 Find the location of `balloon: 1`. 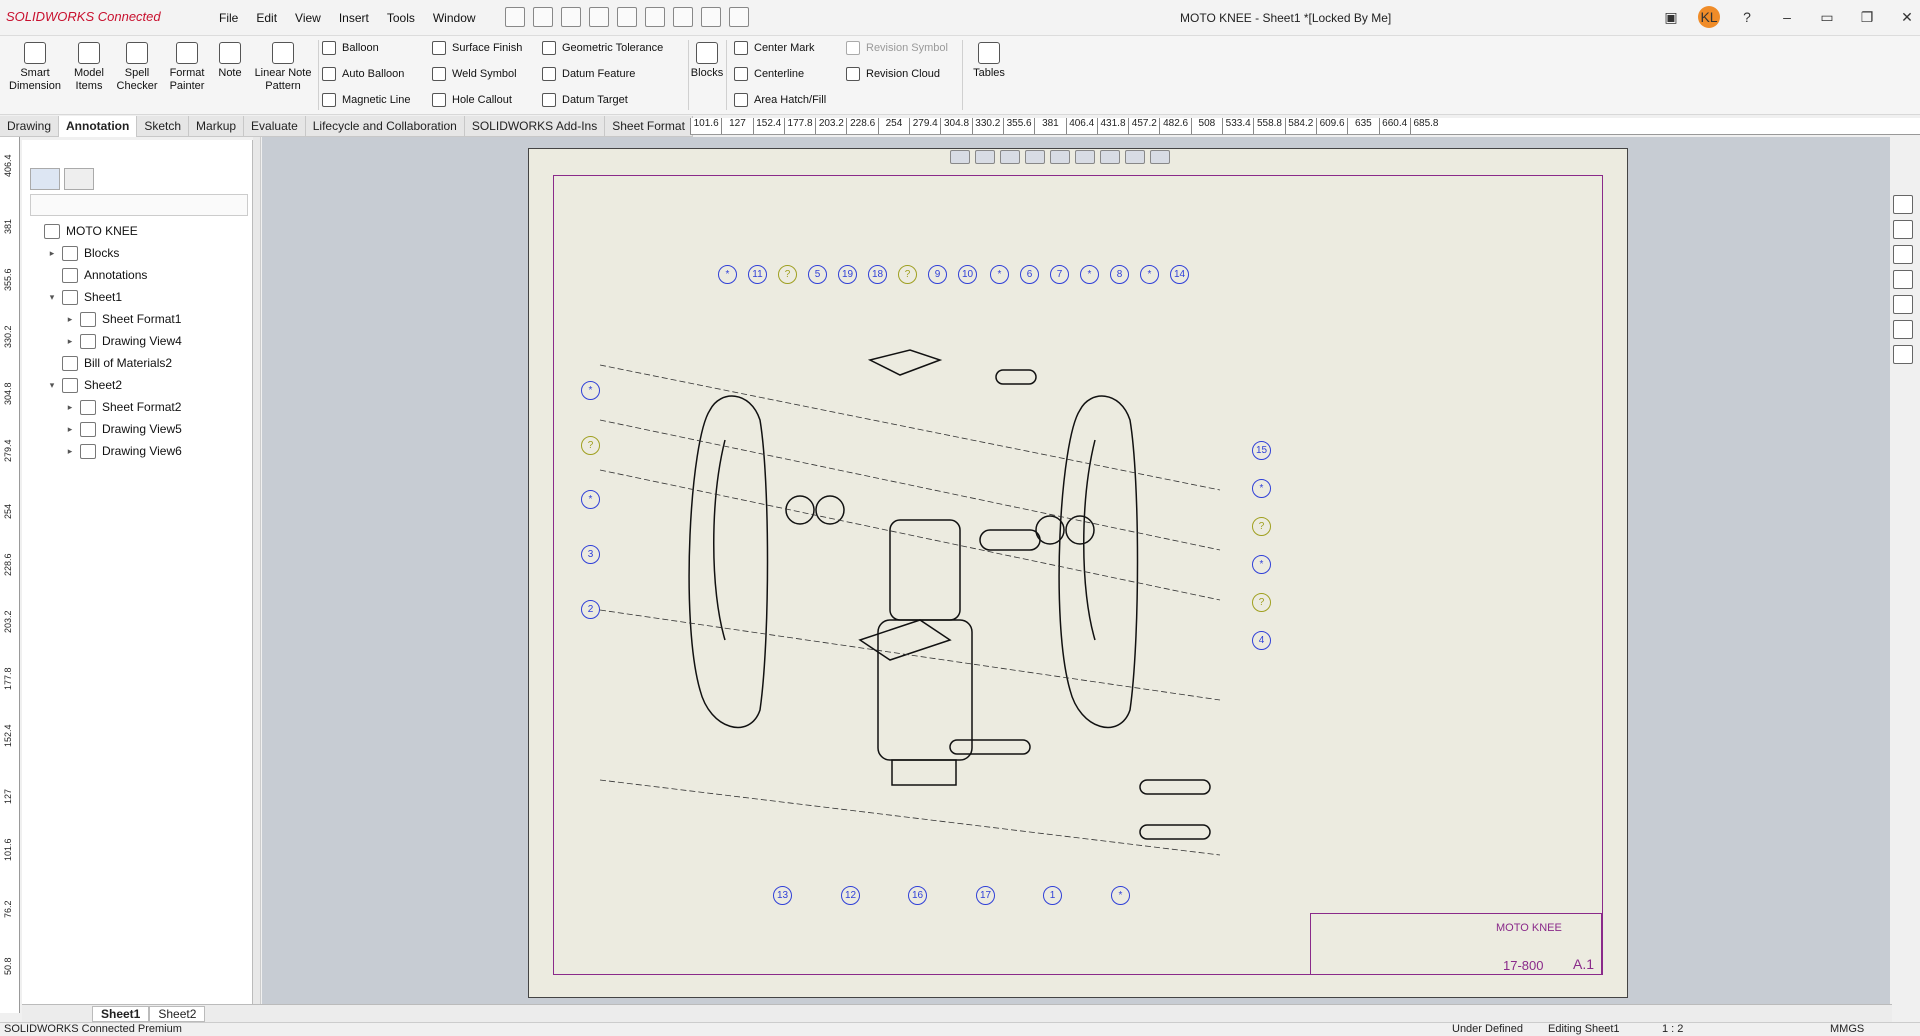

balloon: 1 is located at coordinates (1052, 895).